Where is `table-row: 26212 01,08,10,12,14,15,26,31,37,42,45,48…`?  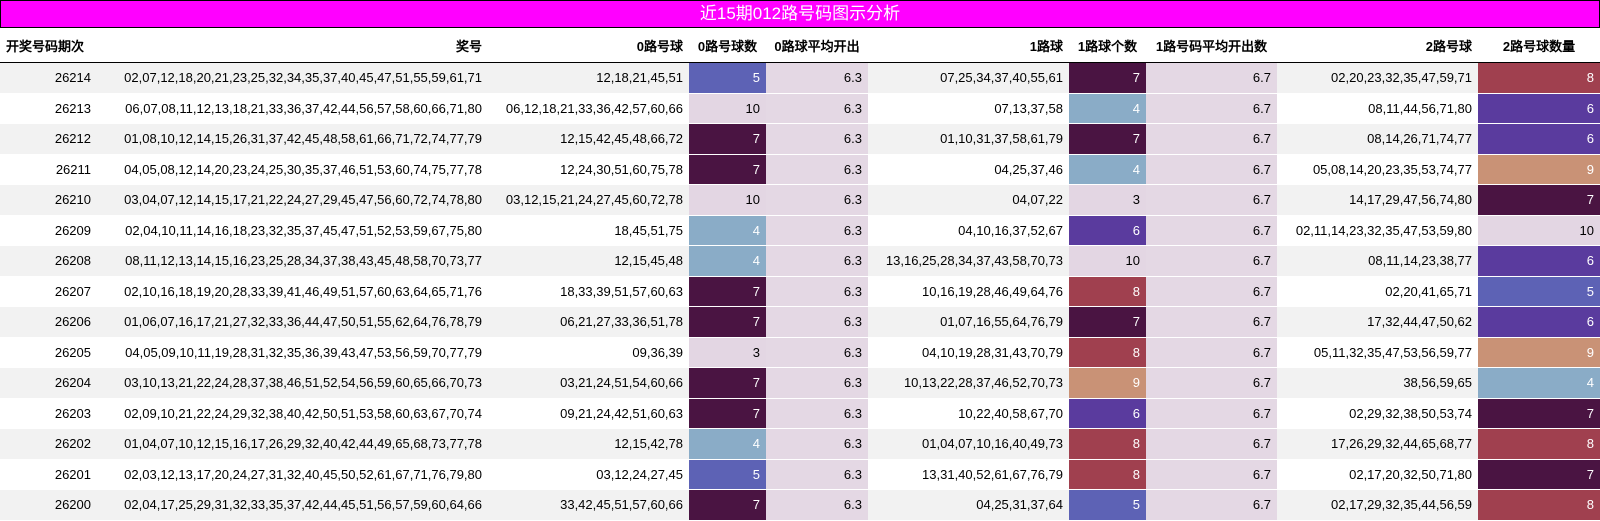 table-row: 26212 01,08,10,12,14,15,26,31,37,42,45,48… is located at coordinates (800, 139).